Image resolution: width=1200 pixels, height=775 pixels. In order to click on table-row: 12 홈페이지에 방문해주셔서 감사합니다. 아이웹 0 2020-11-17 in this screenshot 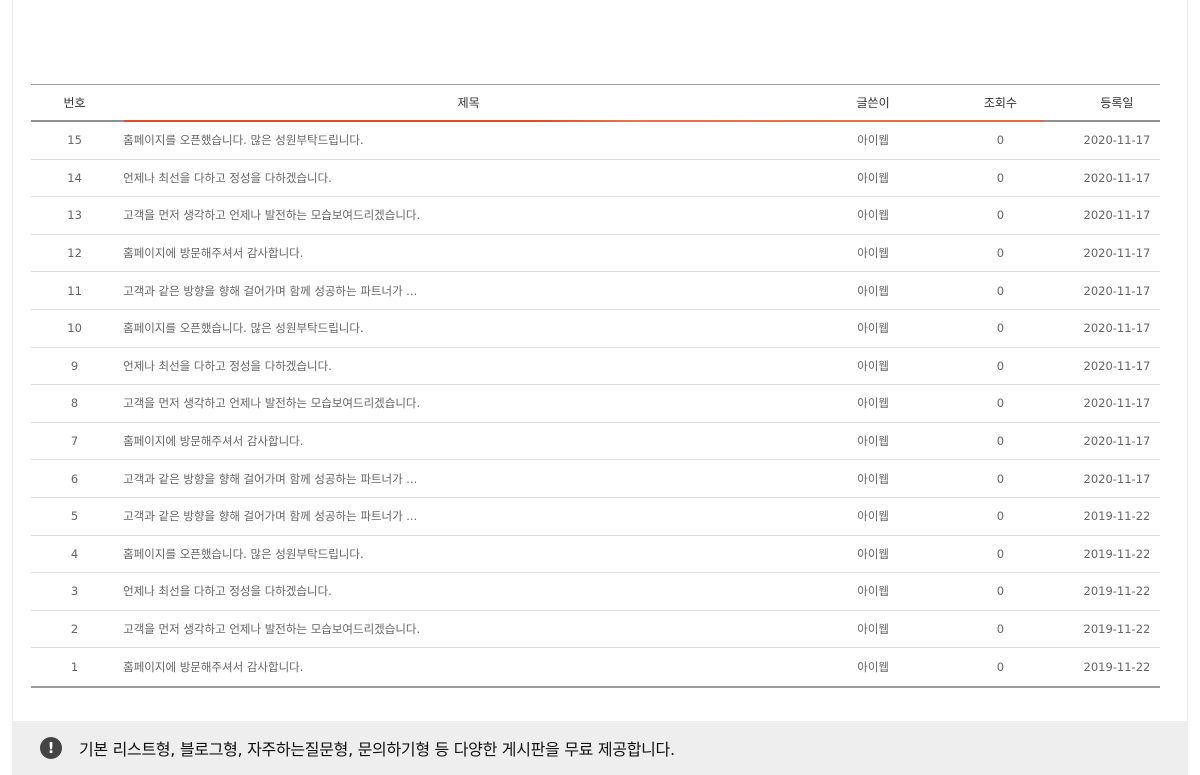, I will do `click(595, 254)`.